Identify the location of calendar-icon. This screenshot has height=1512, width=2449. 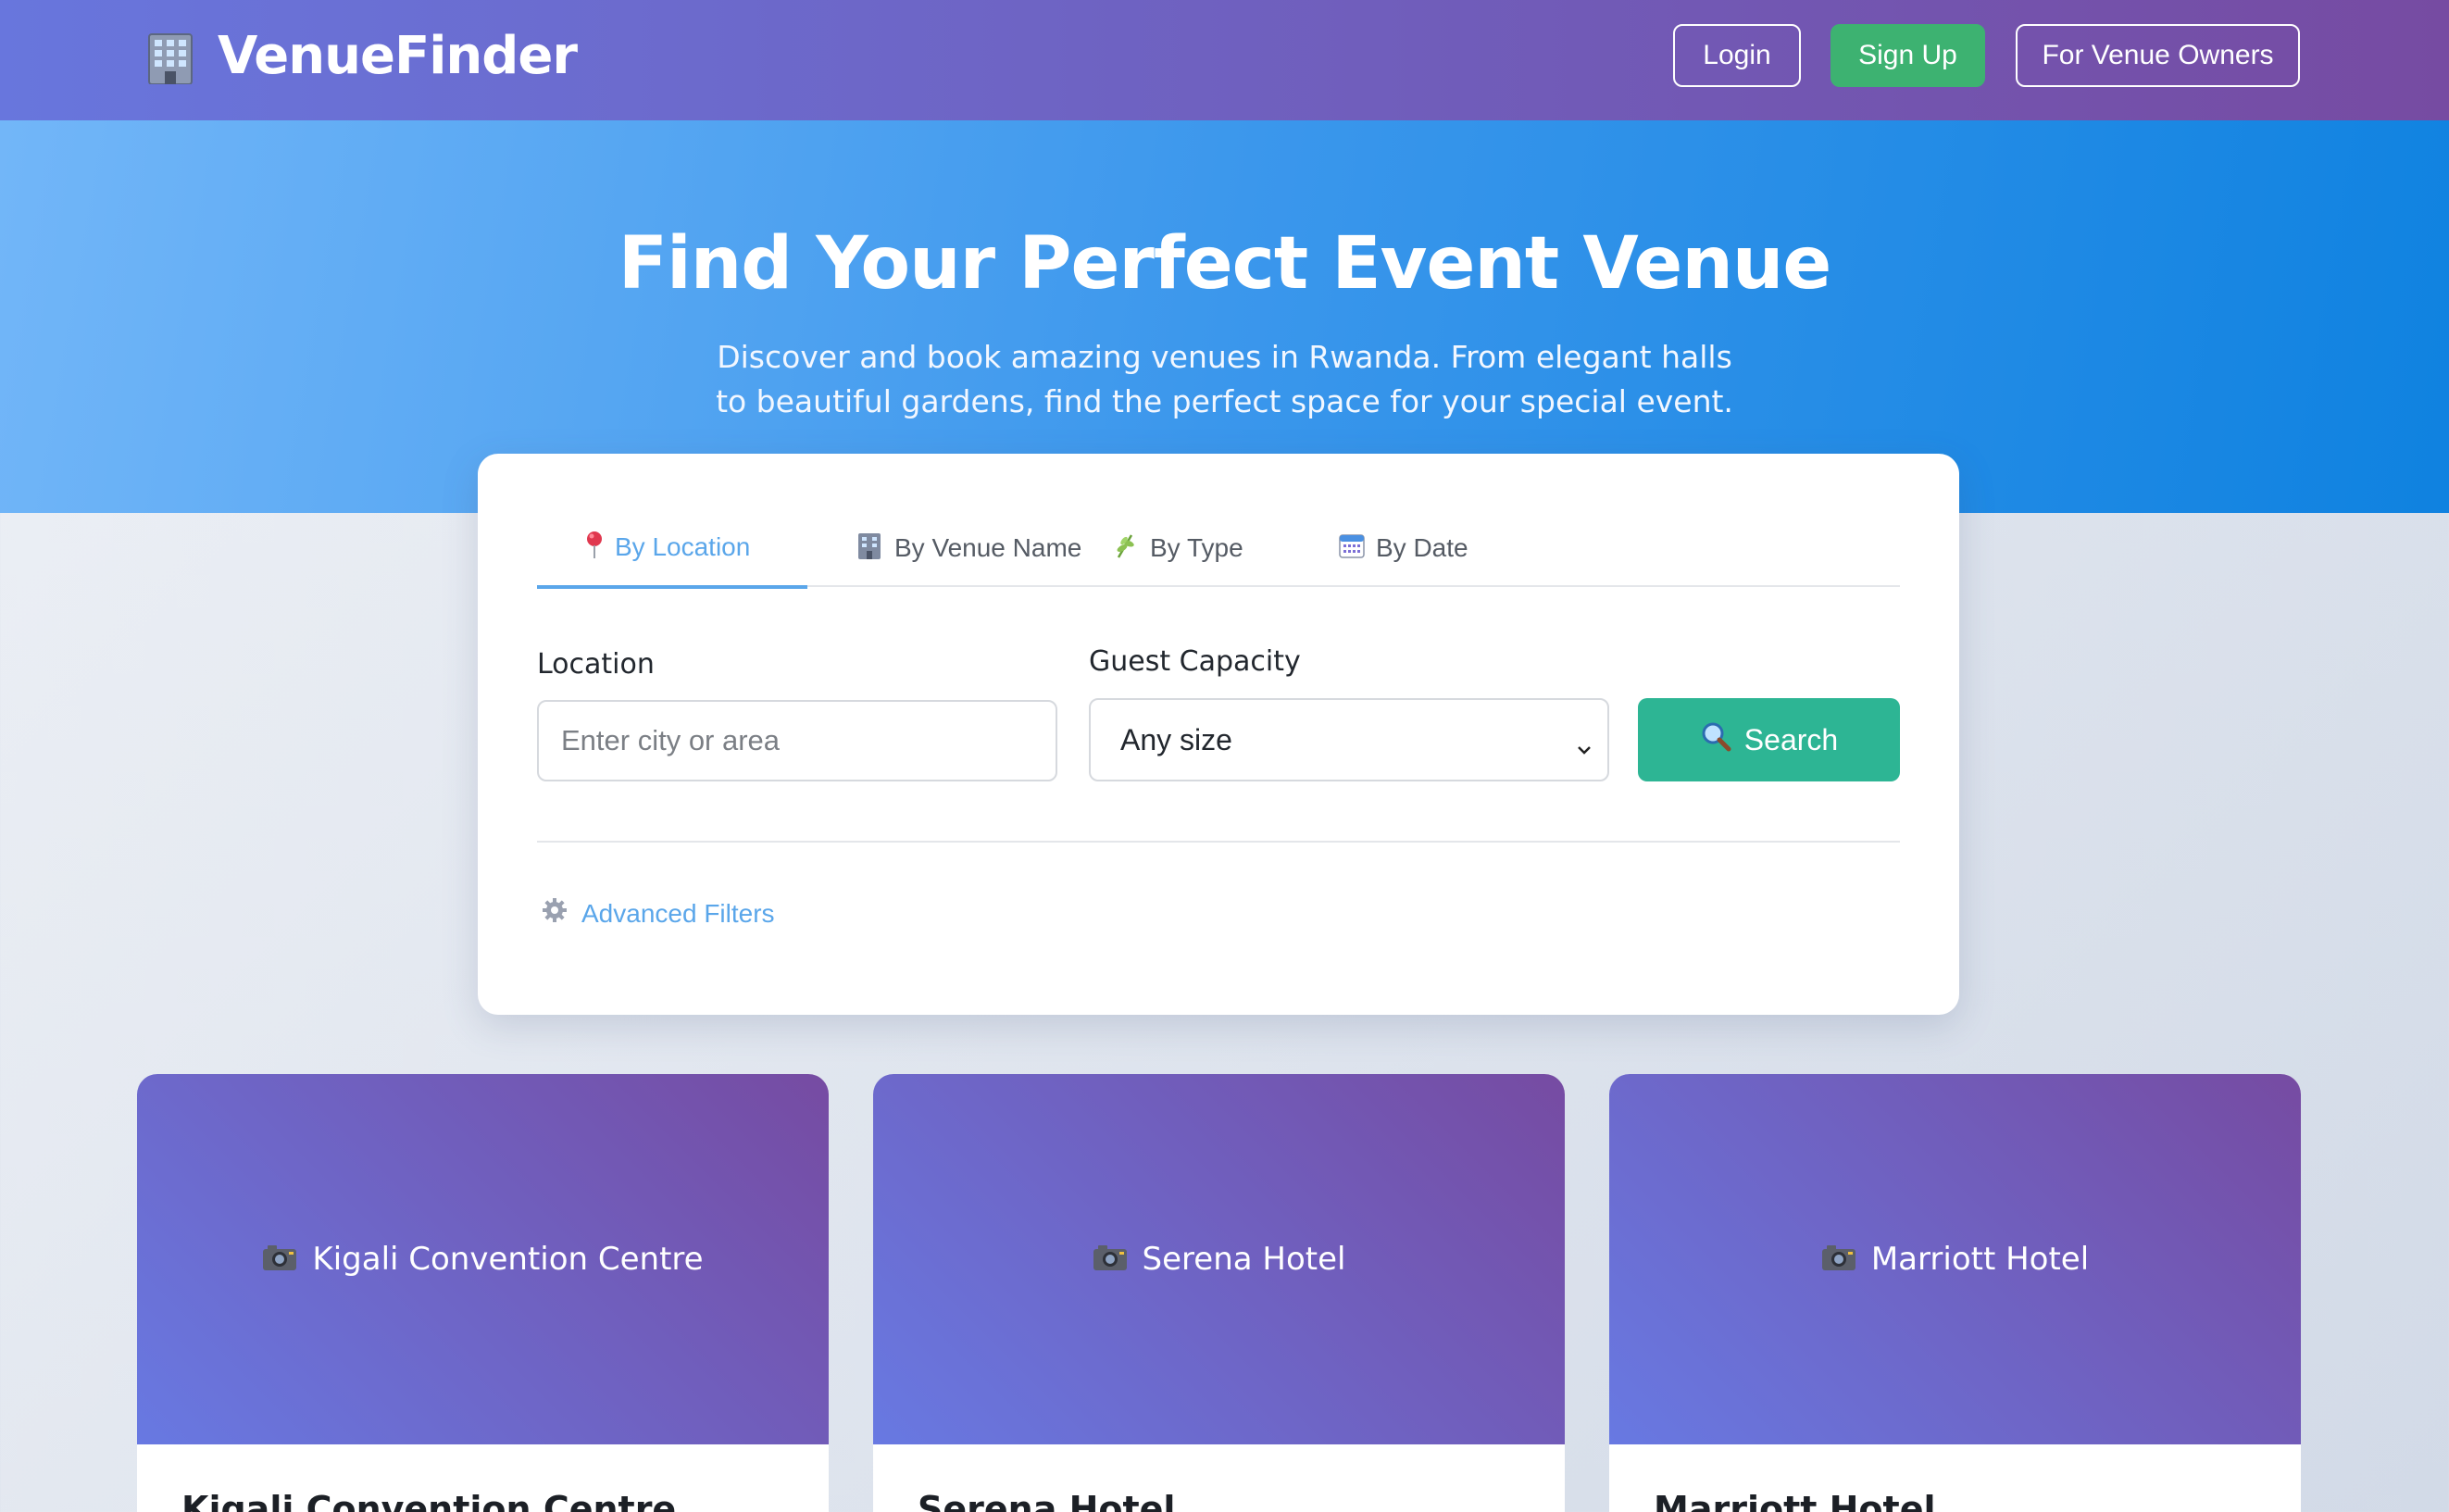
(1352, 549).